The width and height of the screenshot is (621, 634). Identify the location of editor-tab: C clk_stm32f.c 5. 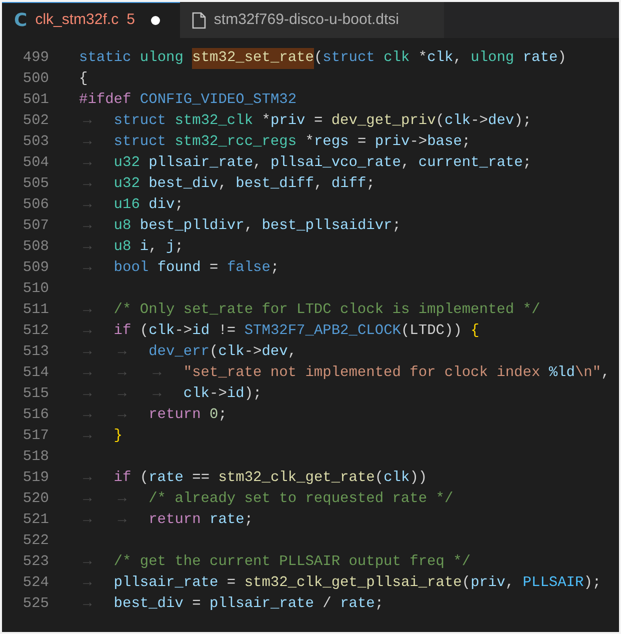
(91, 20).